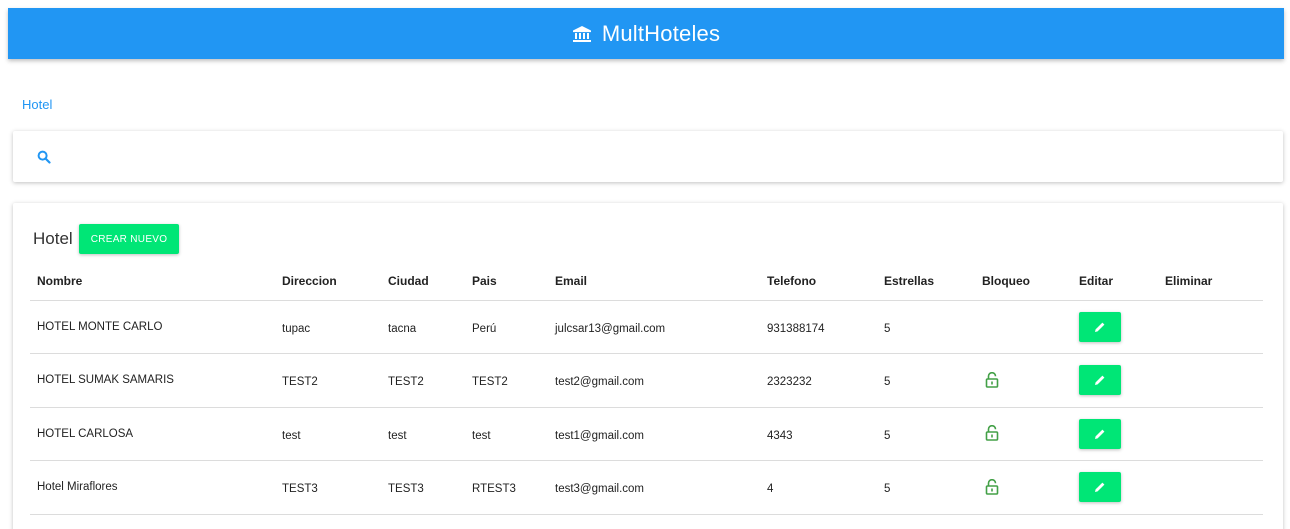 The width and height of the screenshot is (1290, 529). What do you see at coordinates (152, 380) in the screenshot?
I see `cell-nombre: HOTEL SUMAK SAMARIS` at bounding box center [152, 380].